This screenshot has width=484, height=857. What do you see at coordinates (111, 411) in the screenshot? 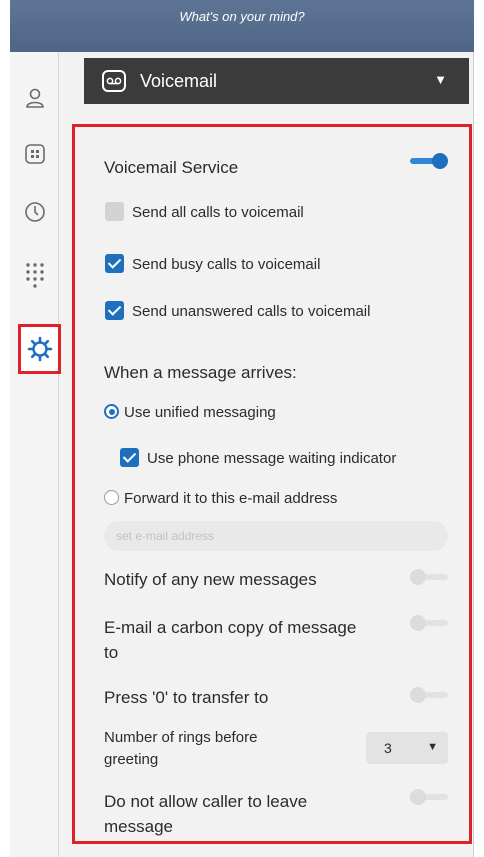
I see `unified-messaging-radio` at bounding box center [111, 411].